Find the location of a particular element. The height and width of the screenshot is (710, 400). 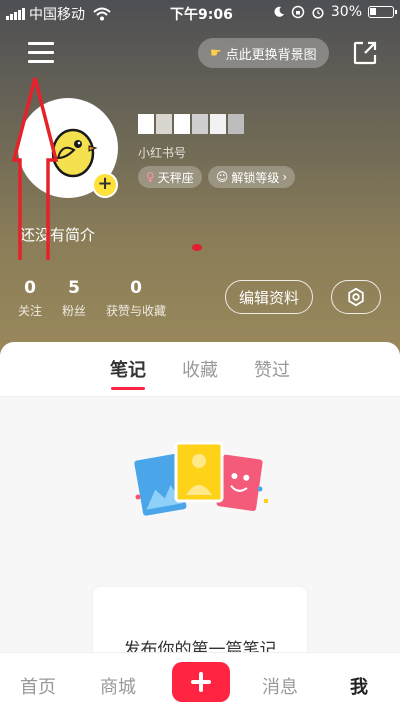

user-id-label: 小红书号 is located at coordinates (162, 153).